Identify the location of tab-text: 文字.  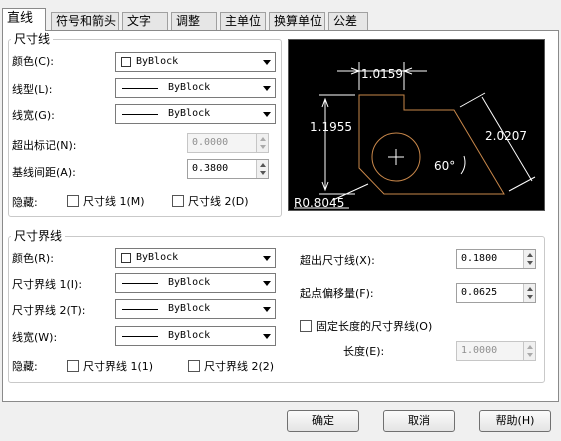
(145, 21).